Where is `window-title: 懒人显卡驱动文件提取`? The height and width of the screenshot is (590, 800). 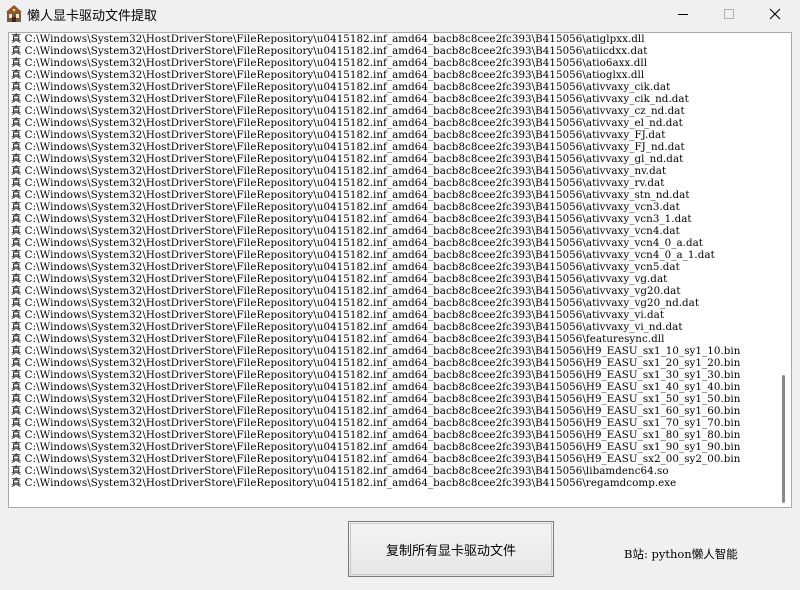 window-title: 懒人显卡驱动文件提取 is located at coordinates (92, 16).